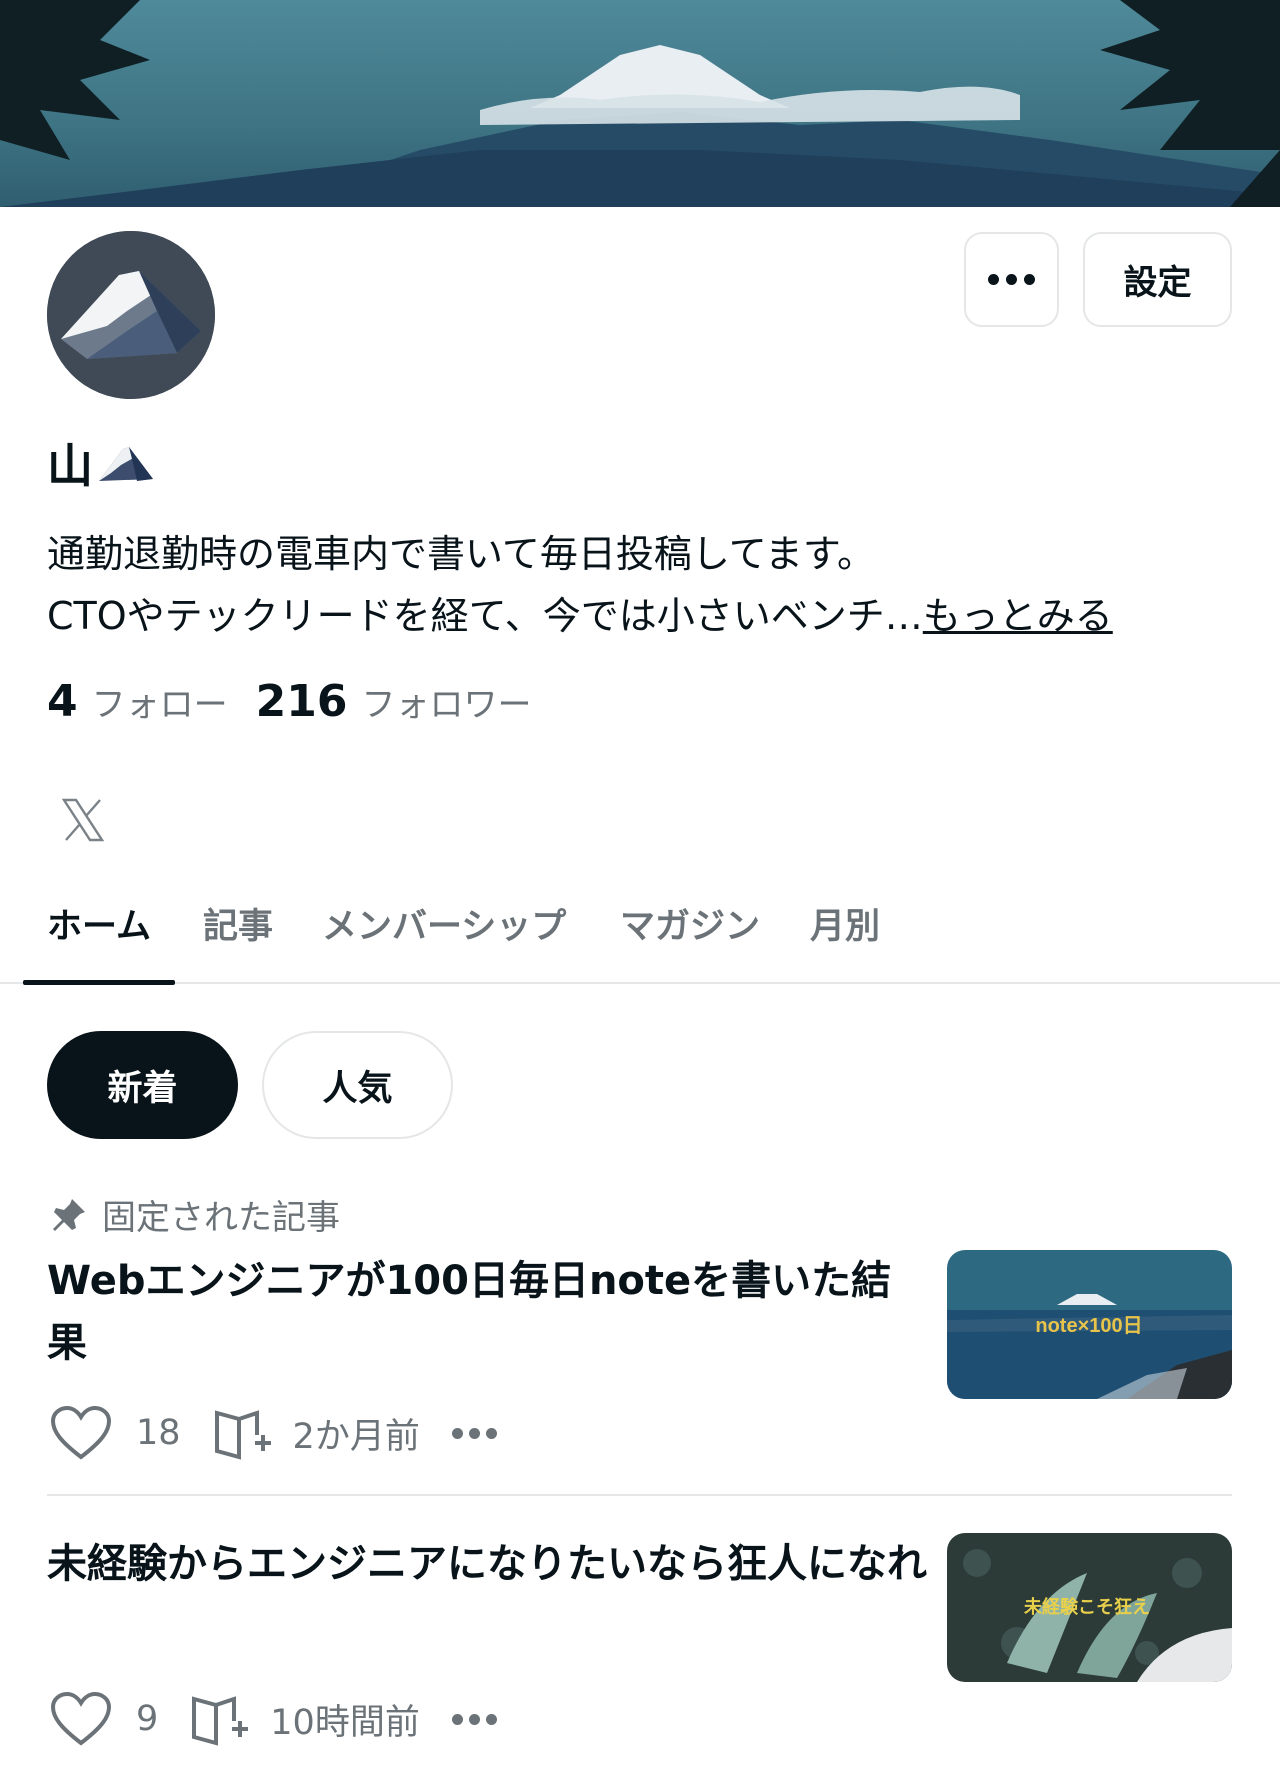  What do you see at coordinates (345, 1722) in the screenshot?
I see `article-time: 10時間前` at bounding box center [345, 1722].